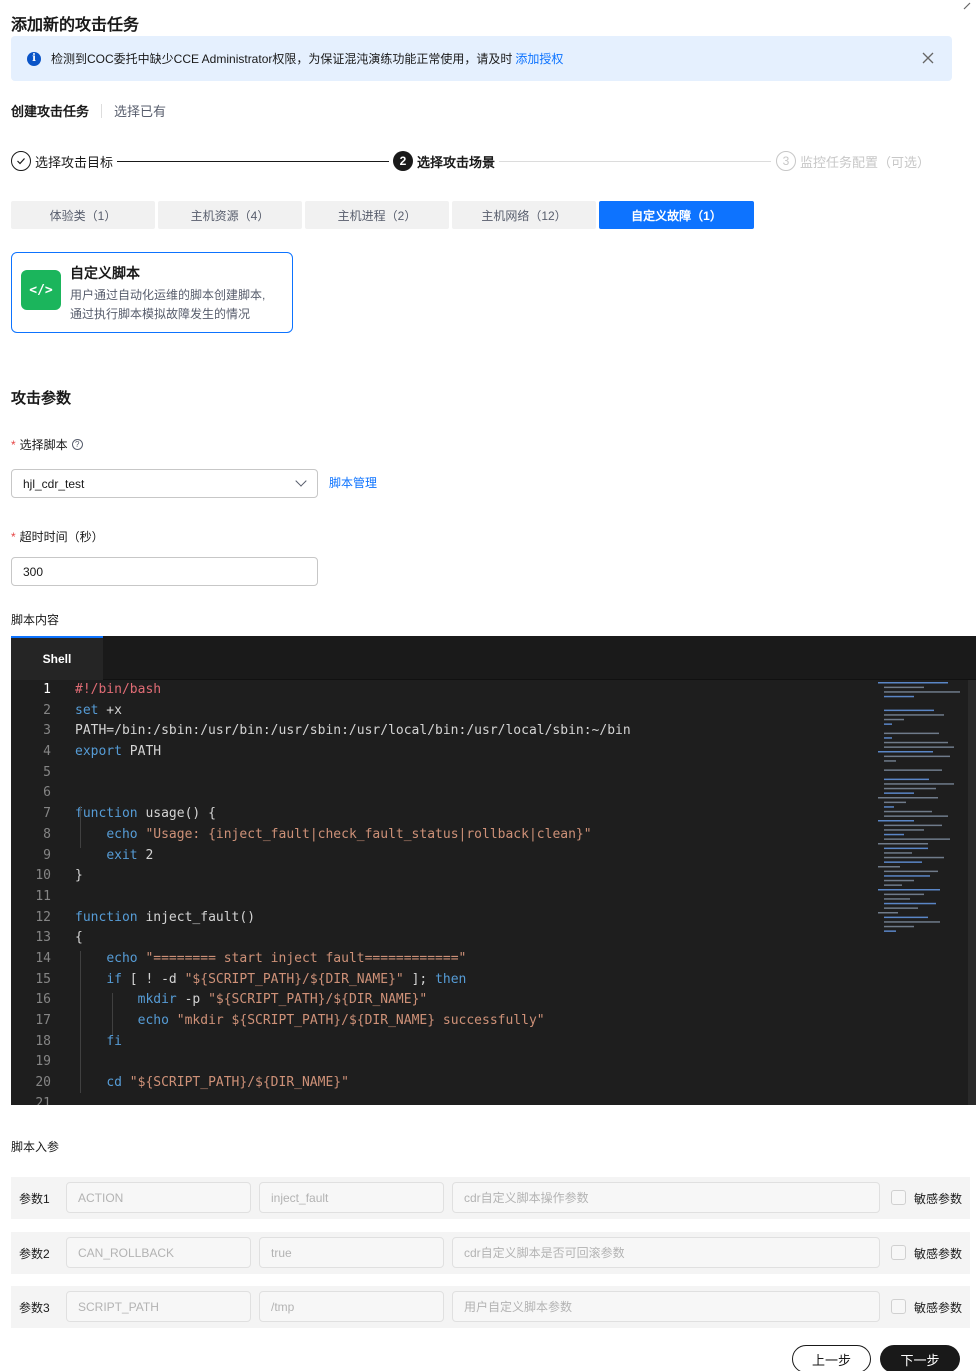  What do you see at coordinates (164, 571) in the screenshot?
I see `timeout-input: 300` at bounding box center [164, 571].